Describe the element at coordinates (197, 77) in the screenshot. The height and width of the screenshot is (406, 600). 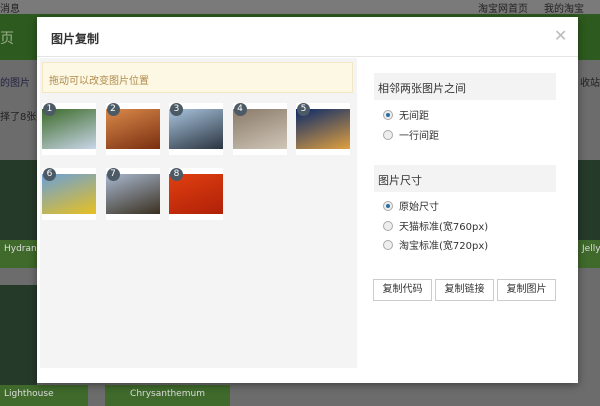
I see `drag-hint: 拖动可以改变图片位置` at that location.